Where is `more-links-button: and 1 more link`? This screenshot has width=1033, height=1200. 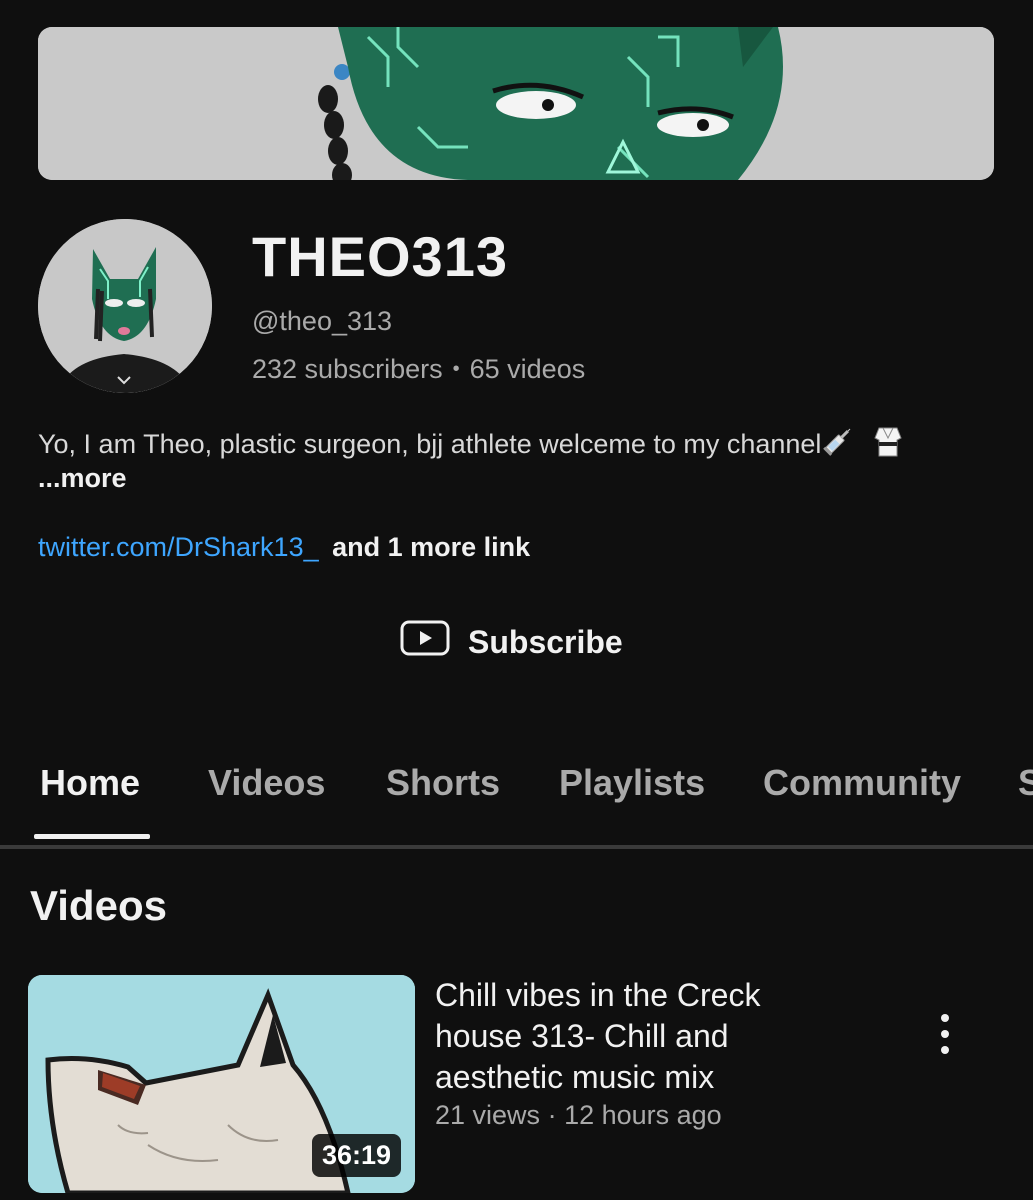 more-links-button: and 1 more link is located at coordinates (431, 547).